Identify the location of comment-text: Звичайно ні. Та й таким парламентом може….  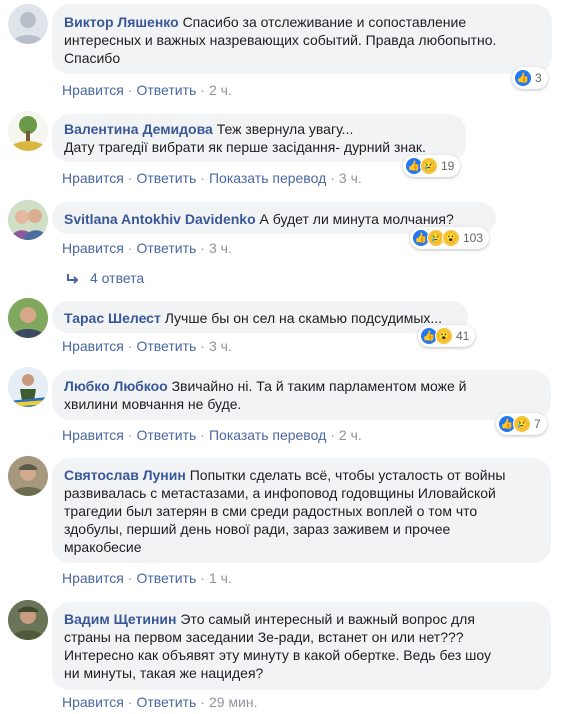
(319, 386).